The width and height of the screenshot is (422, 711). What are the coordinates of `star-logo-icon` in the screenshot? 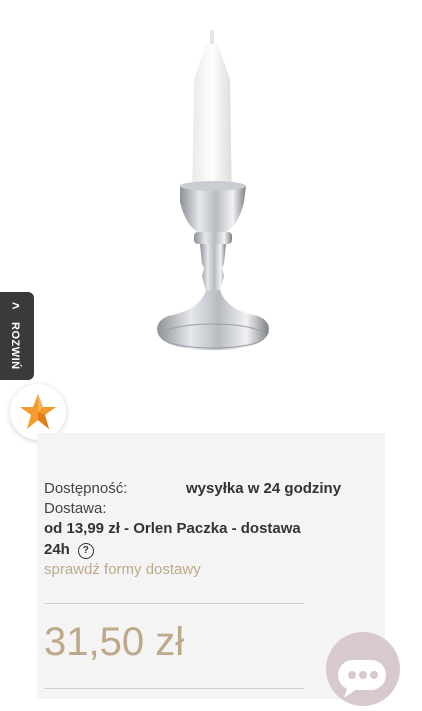 It's located at (38, 411).